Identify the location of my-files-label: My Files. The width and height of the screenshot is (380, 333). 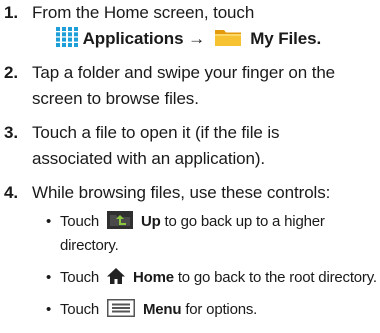
(283, 38).